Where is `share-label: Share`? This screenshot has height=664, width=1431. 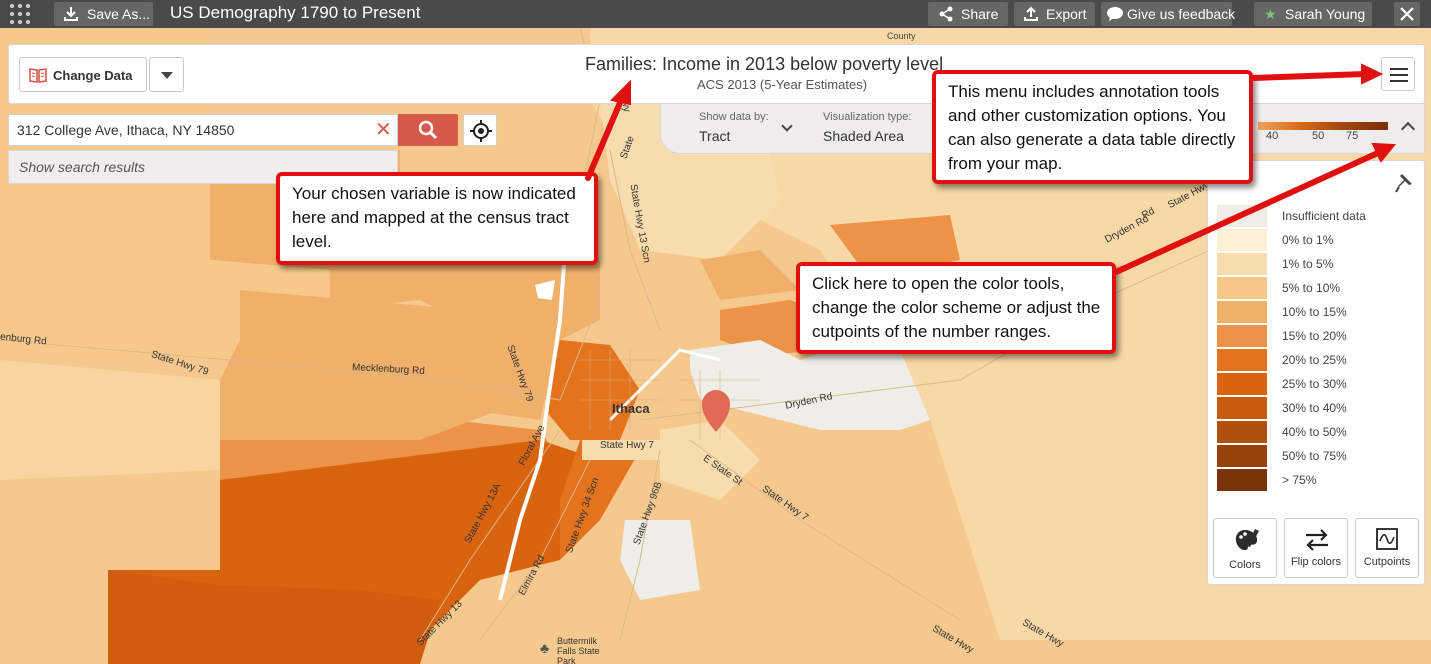
share-label: Share is located at coordinates (980, 14).